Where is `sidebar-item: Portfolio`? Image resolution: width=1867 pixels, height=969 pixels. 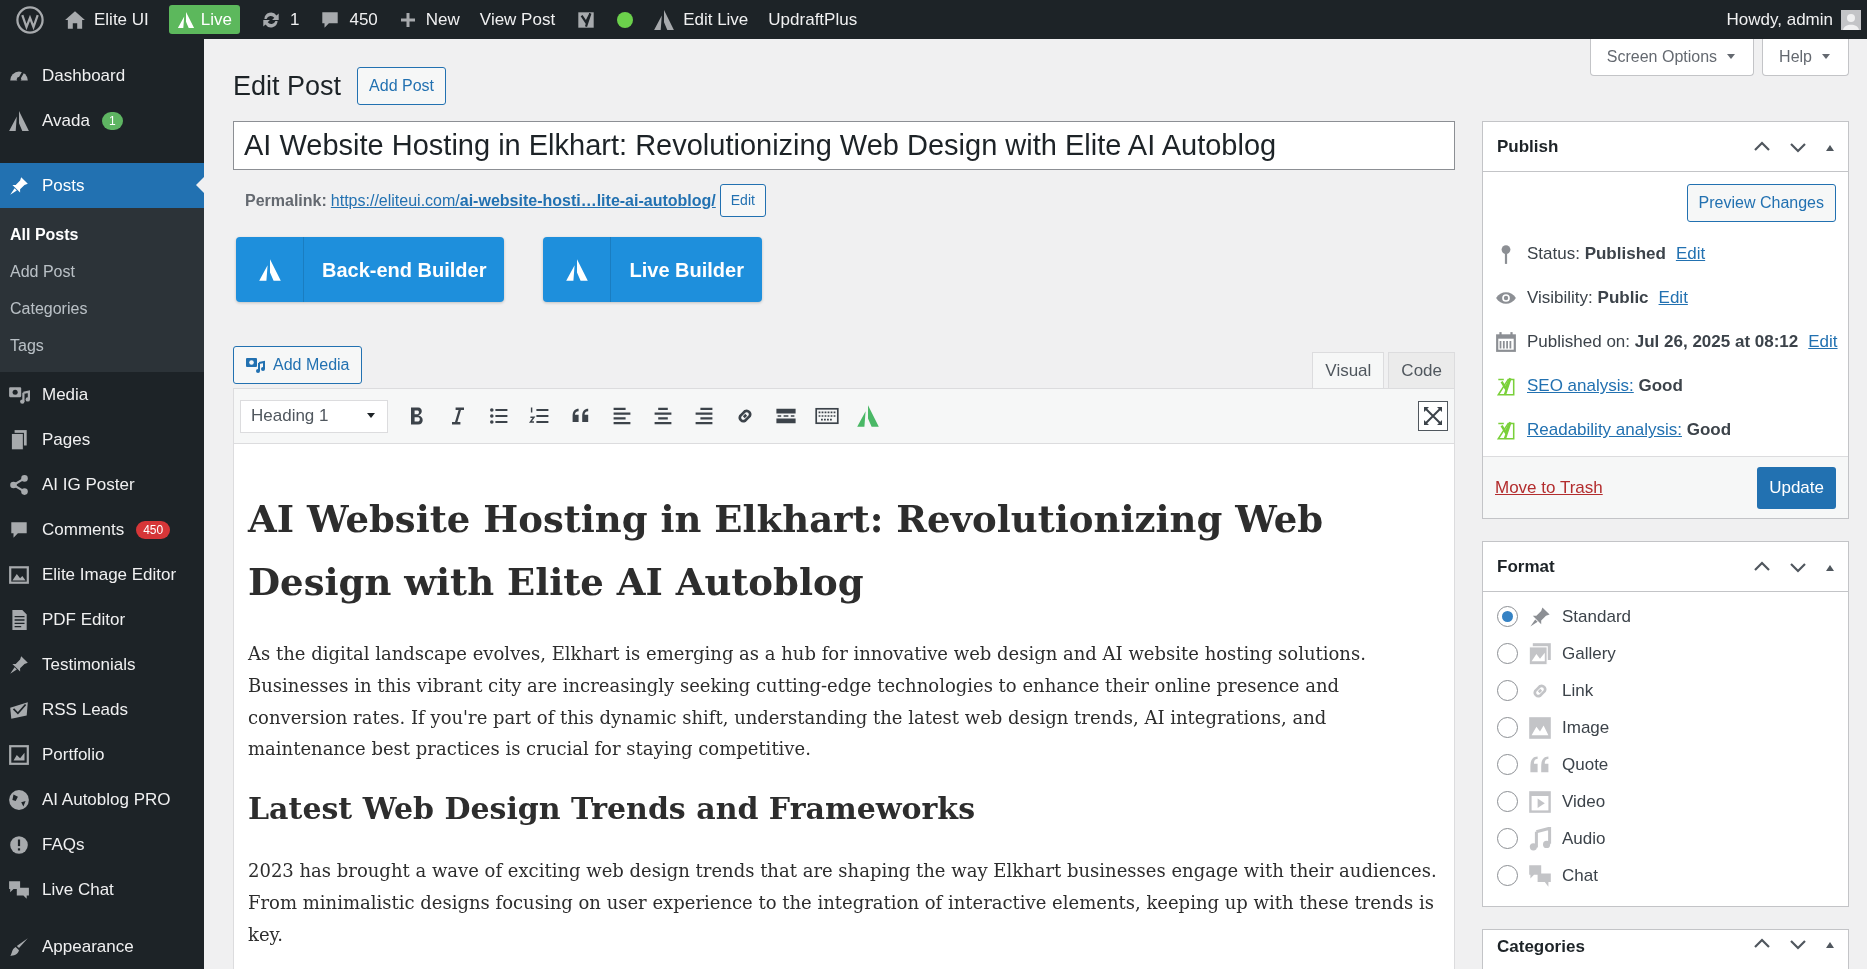
sidebar-item: Portfolio is located at coordinates (102, 754).